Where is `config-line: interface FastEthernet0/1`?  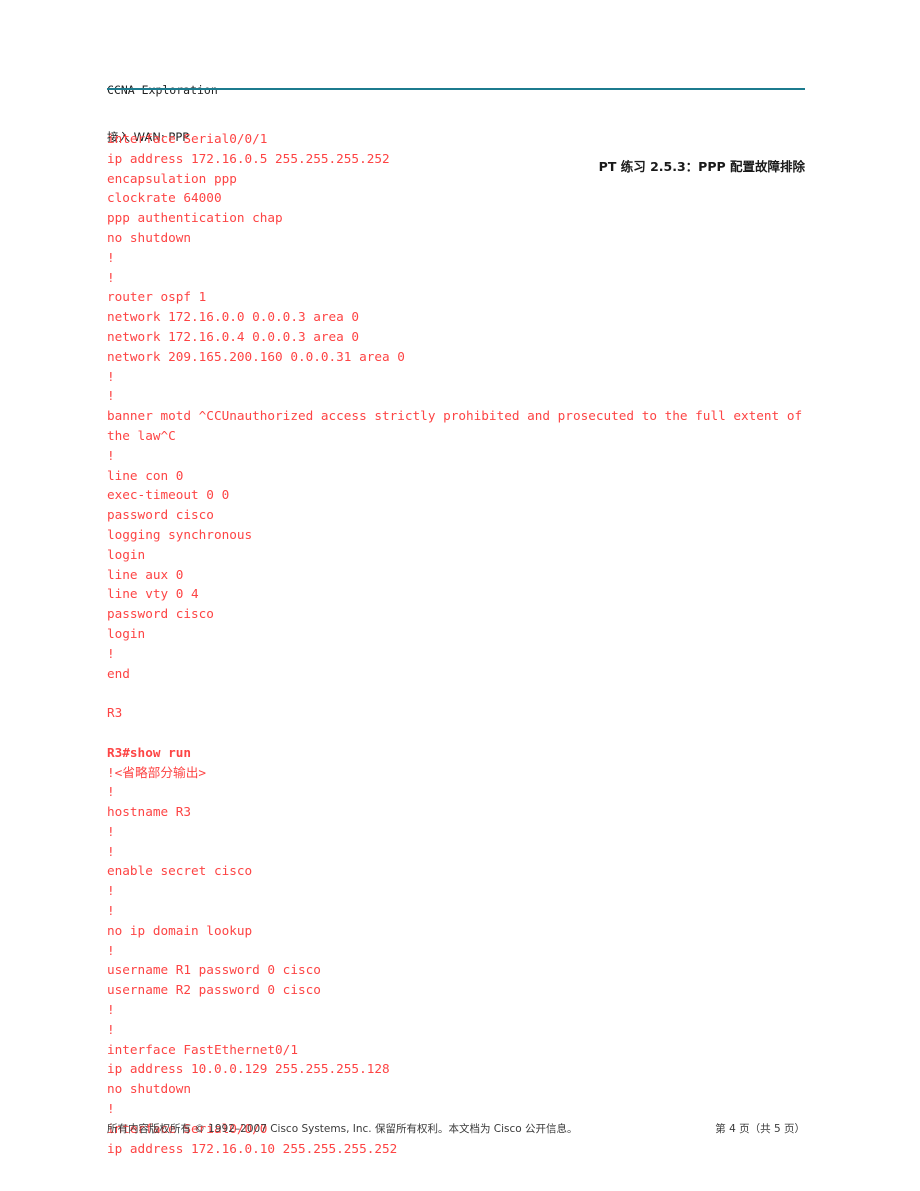
config-line: interface FastEthernet0/1 is located at coordinates (202, 1049).